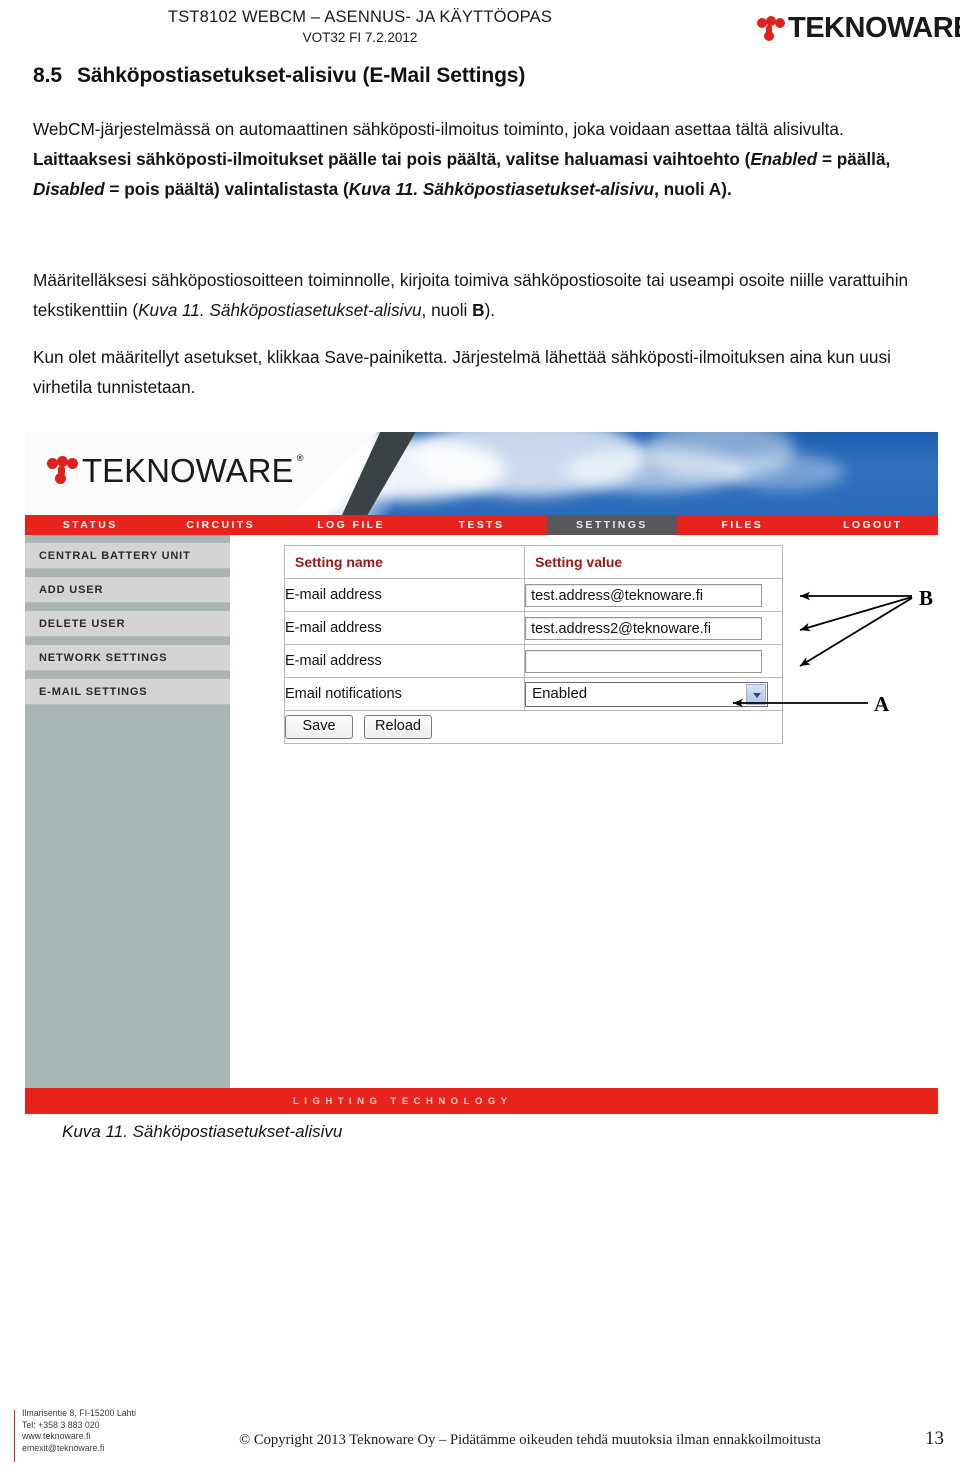  I want to click on document-header-subtitle: VOT32 FI 7.2.2012, so click(360, 37).